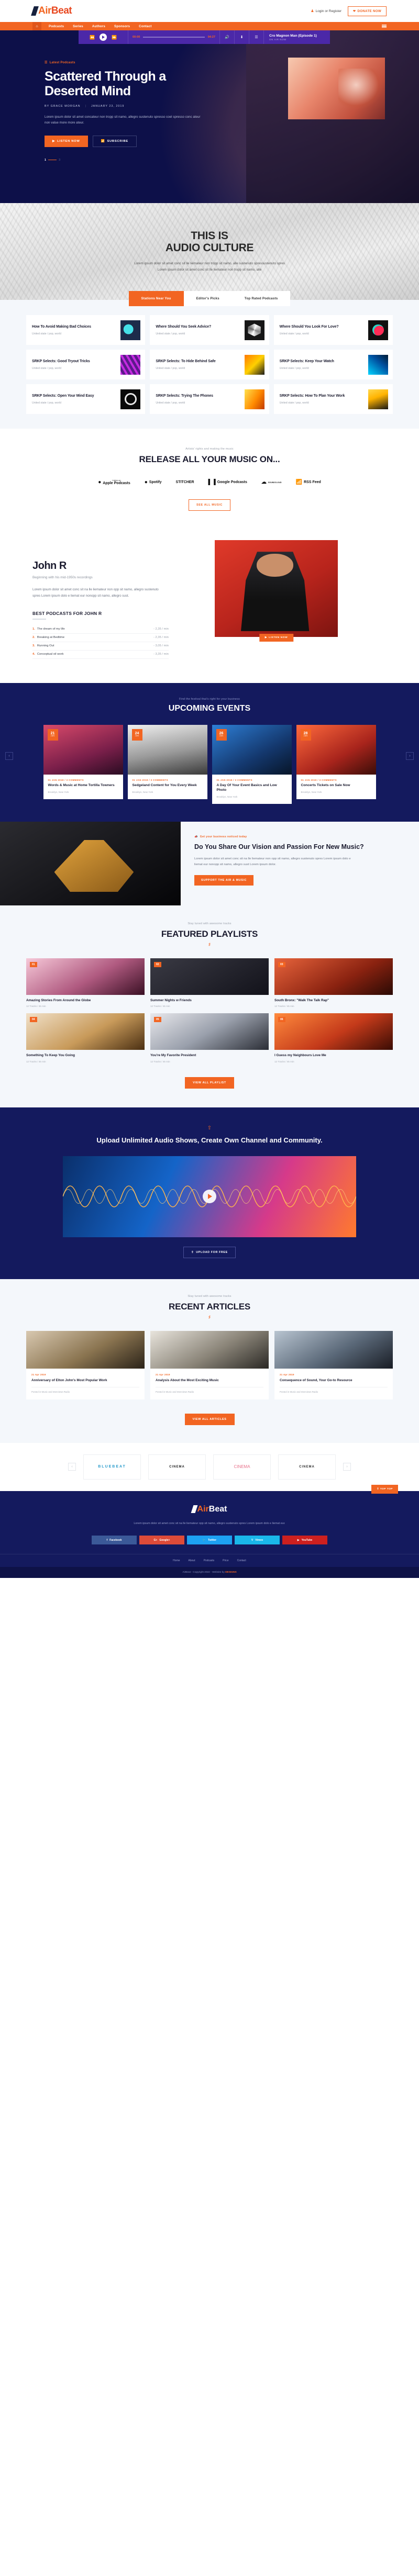 The width and height of the screenshot is (419, 2576). I want to click on upload-video, so click(210, 1196).